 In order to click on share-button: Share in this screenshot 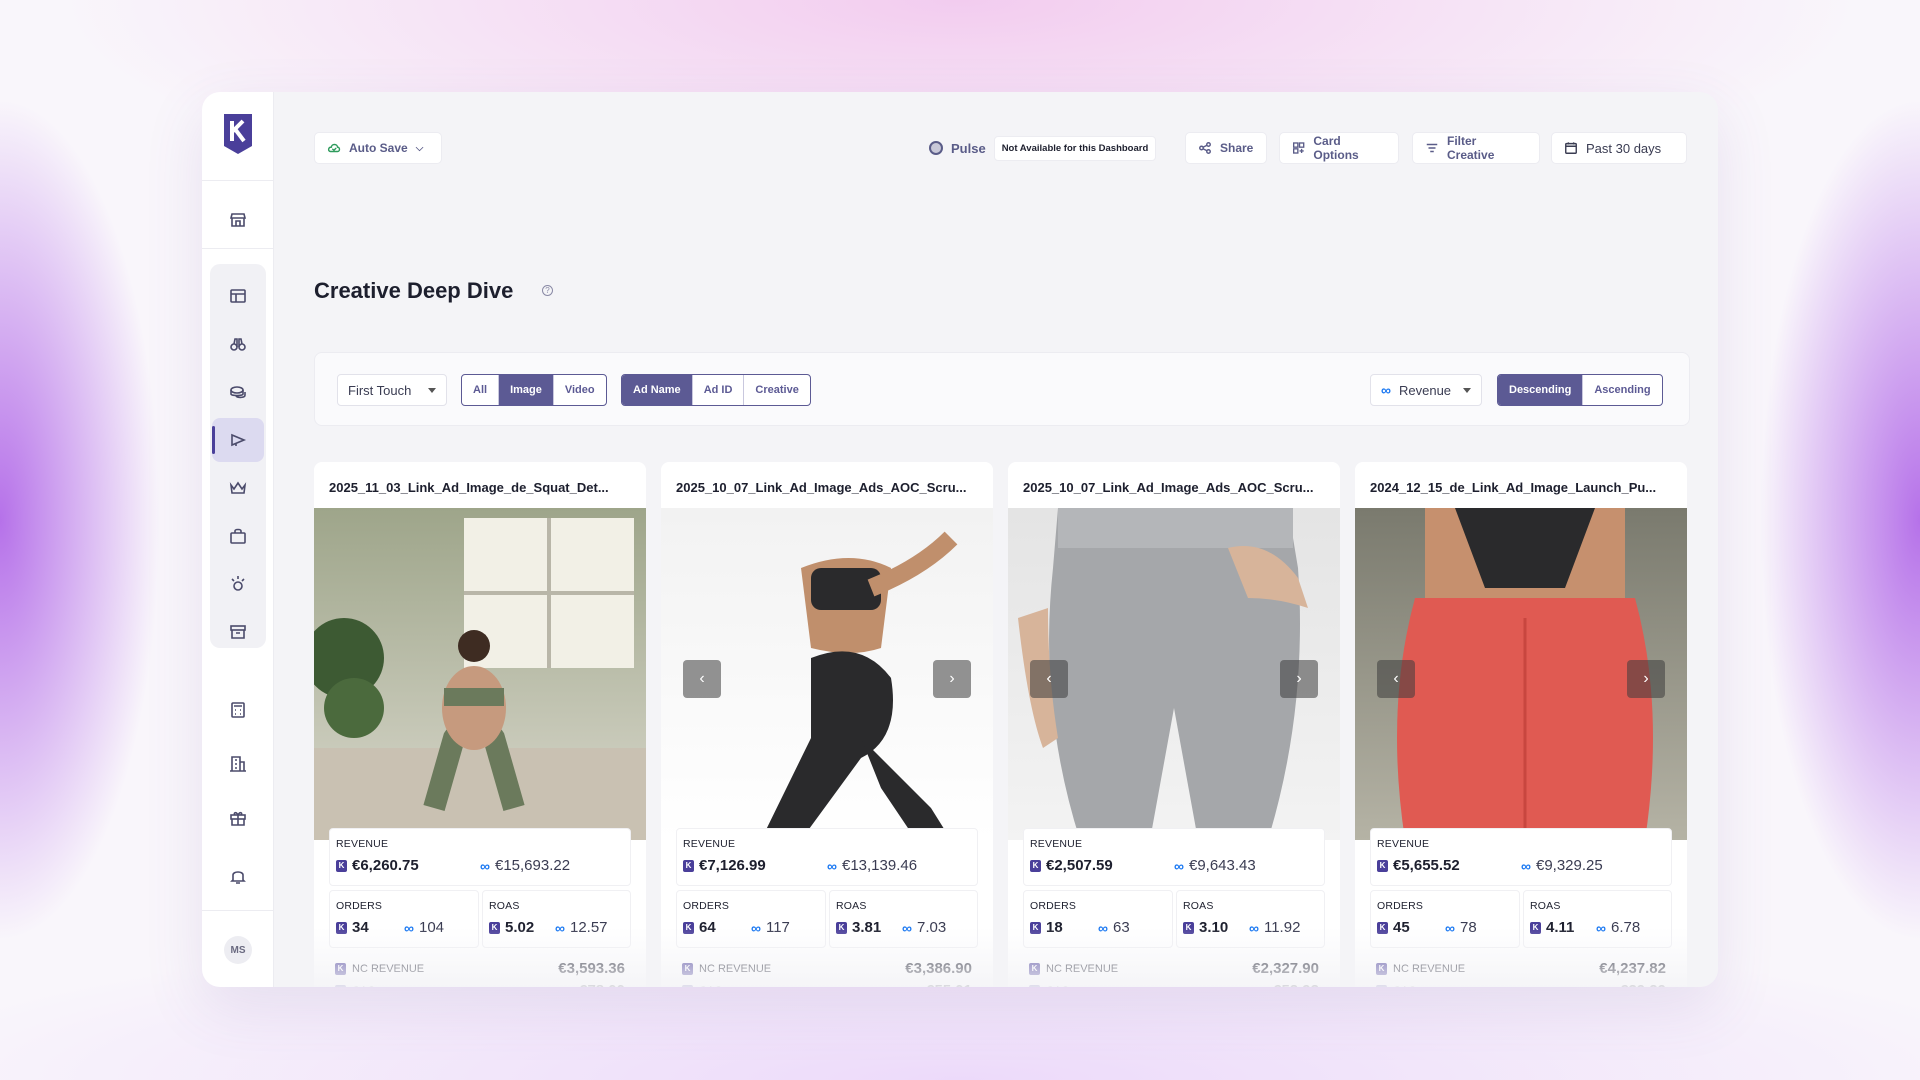, I will do `click(1226, 148)`.